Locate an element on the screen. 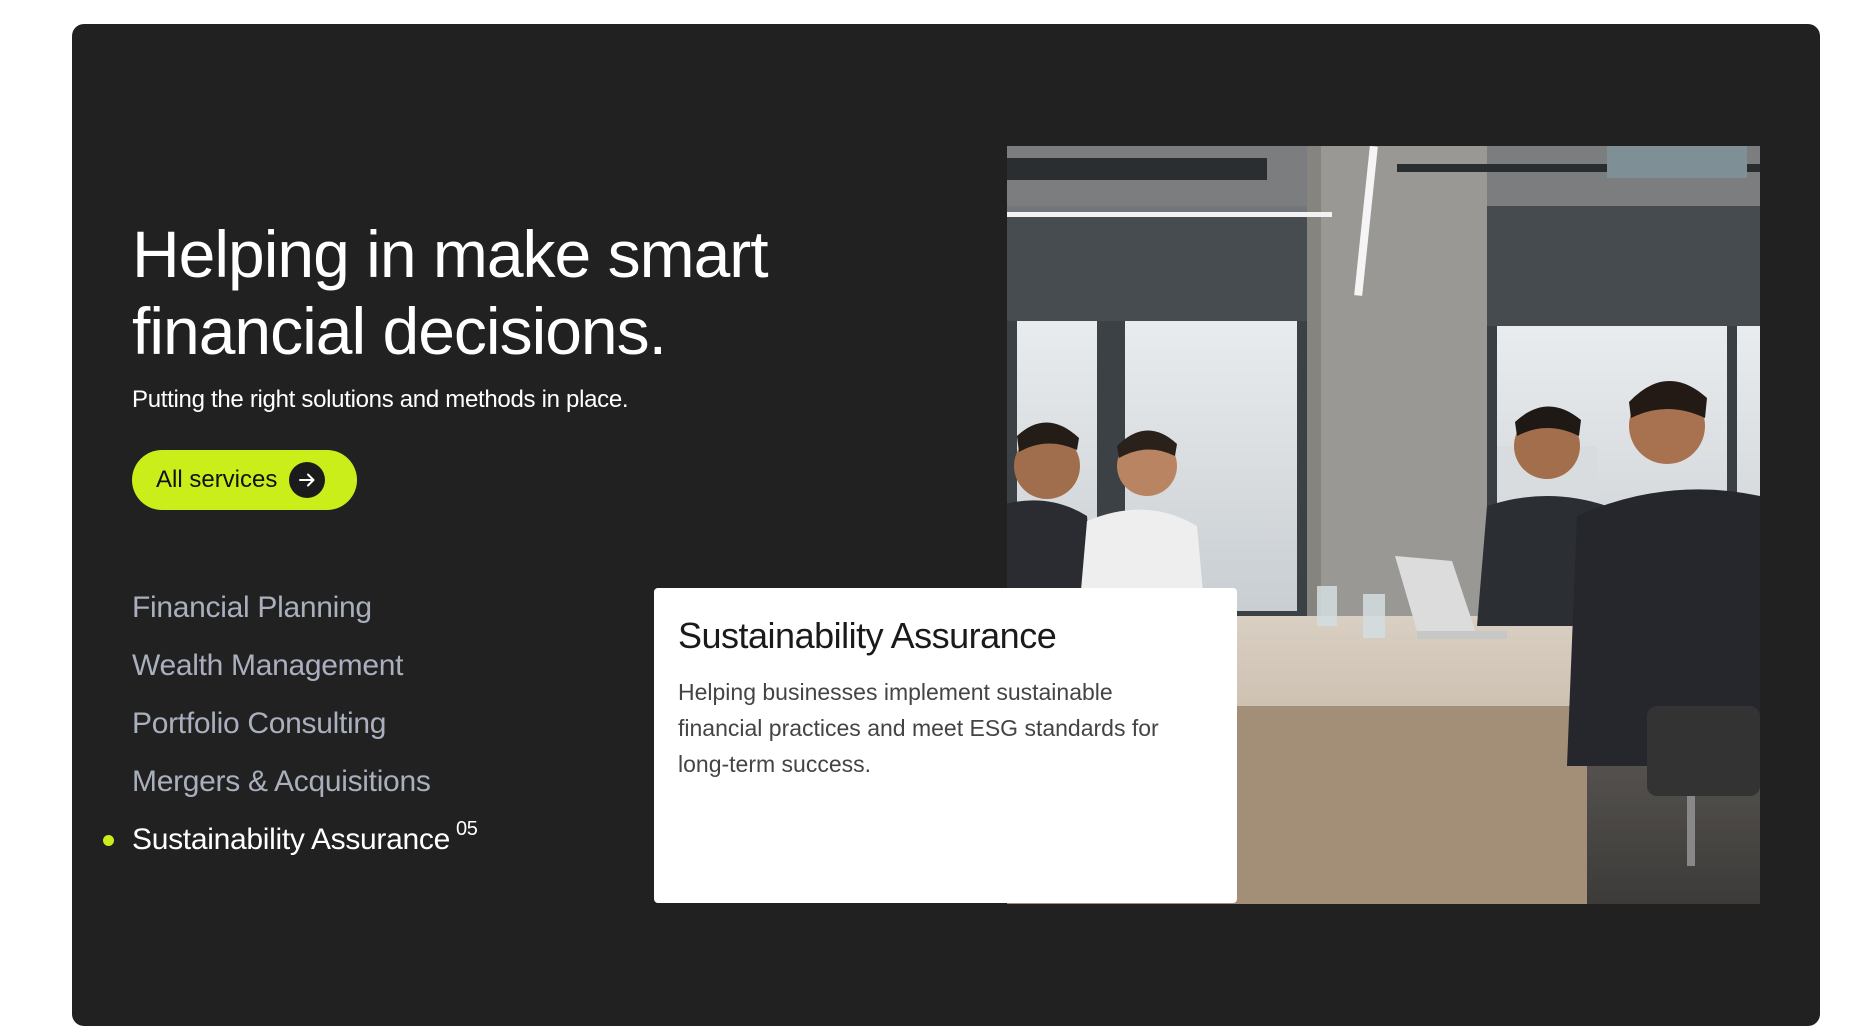 This screenshot has height=1027, width=1861. service-item-label: Sustainability Assurance is located at coordinates (291, 839).